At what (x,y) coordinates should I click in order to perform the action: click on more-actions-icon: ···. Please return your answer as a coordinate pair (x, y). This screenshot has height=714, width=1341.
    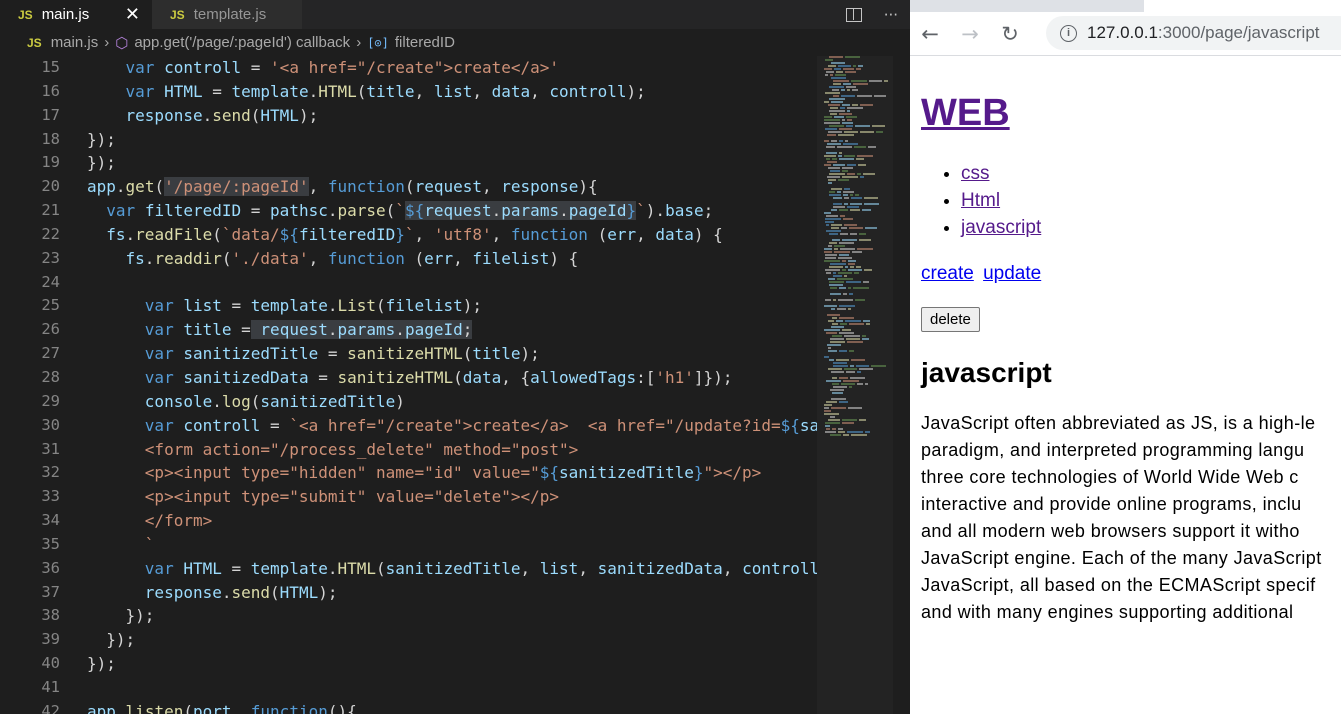
    Looking at the image, I should click on (891, 15).